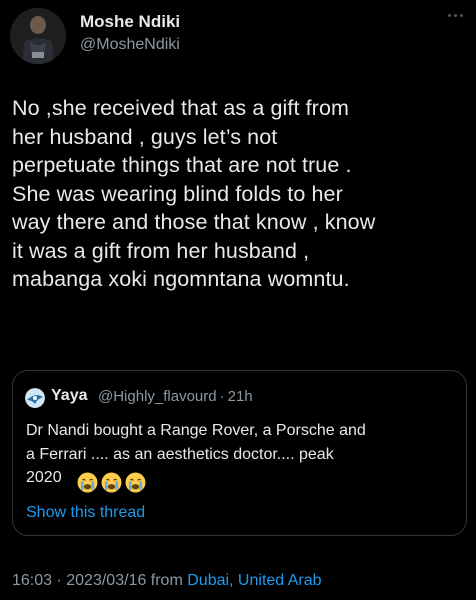 This screenshot has width=476, height=600. I want to click on quoted-author-meta: @Highly_flavourd · 21h, so click(175, 396).